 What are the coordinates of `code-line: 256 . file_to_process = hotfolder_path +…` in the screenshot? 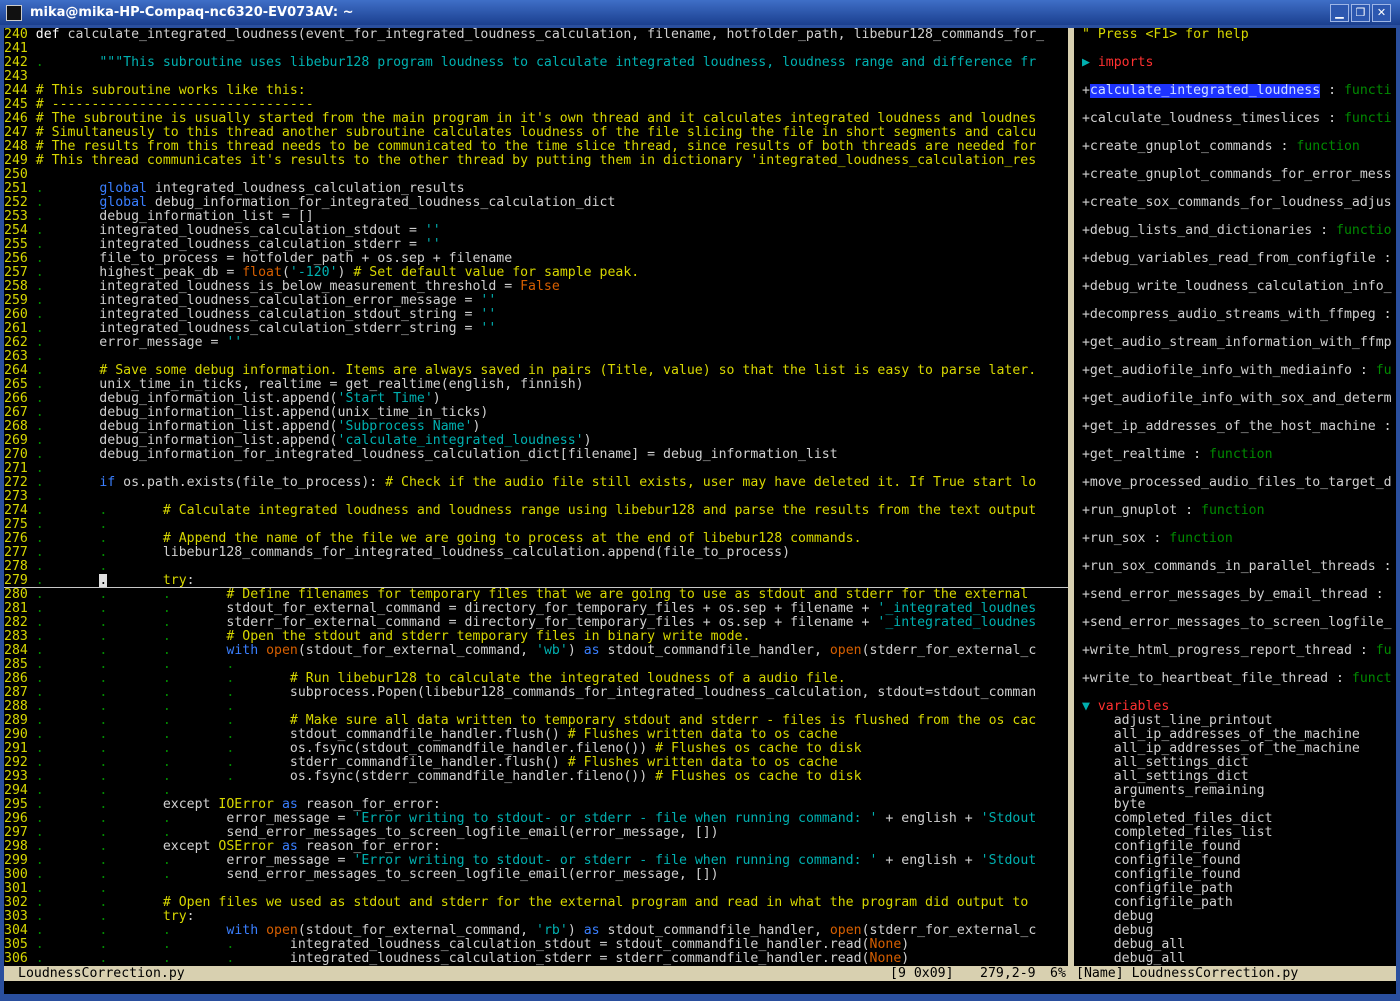 It's located at (536, 259).